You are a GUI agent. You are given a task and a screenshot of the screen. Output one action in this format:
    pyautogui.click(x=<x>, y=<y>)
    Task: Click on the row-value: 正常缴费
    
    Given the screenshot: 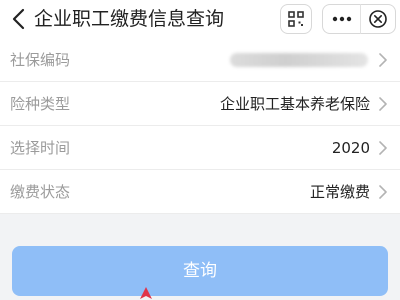 What is the action you would take?
    pyautogui.click(x=339, y=192)
    